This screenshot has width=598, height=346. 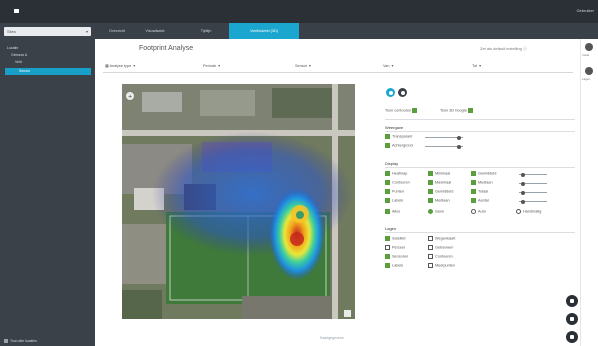 What do you see at coordinates (47, 31) in the screenshot?
I see `site-select: Sites ▾` at bounding box center [47, 31].